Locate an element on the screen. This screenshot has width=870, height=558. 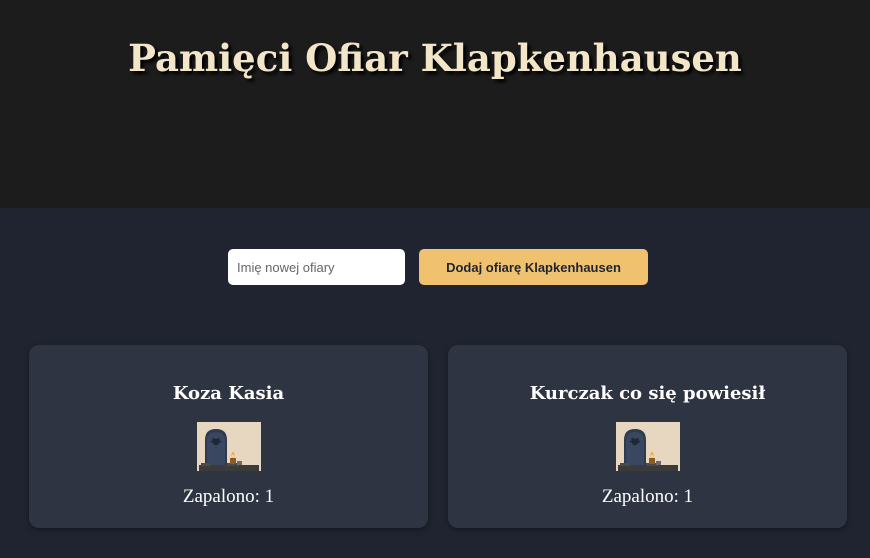
victim-name-input is located at coordinates (316, 267).